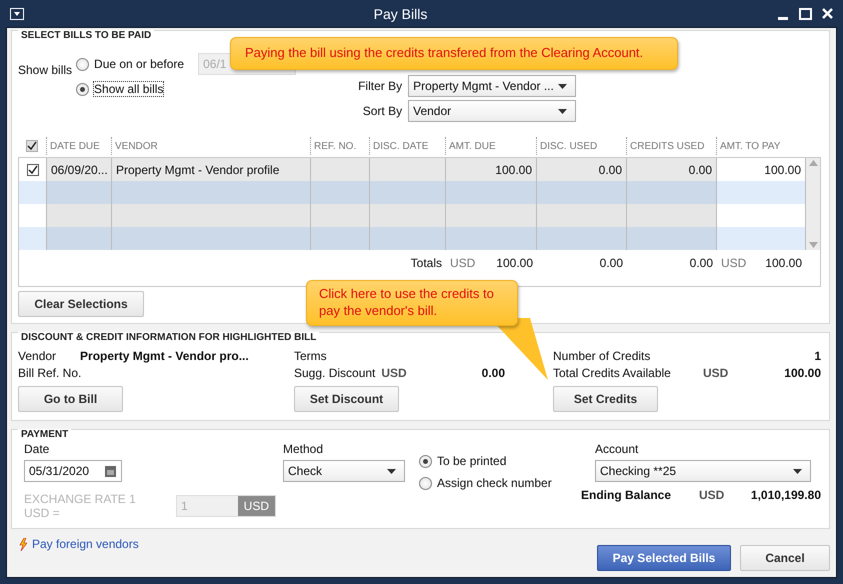 Image resolution: width=843 pixels, height=584 pixels. I want to click on credits-total: 100.00, so click(802, 373).